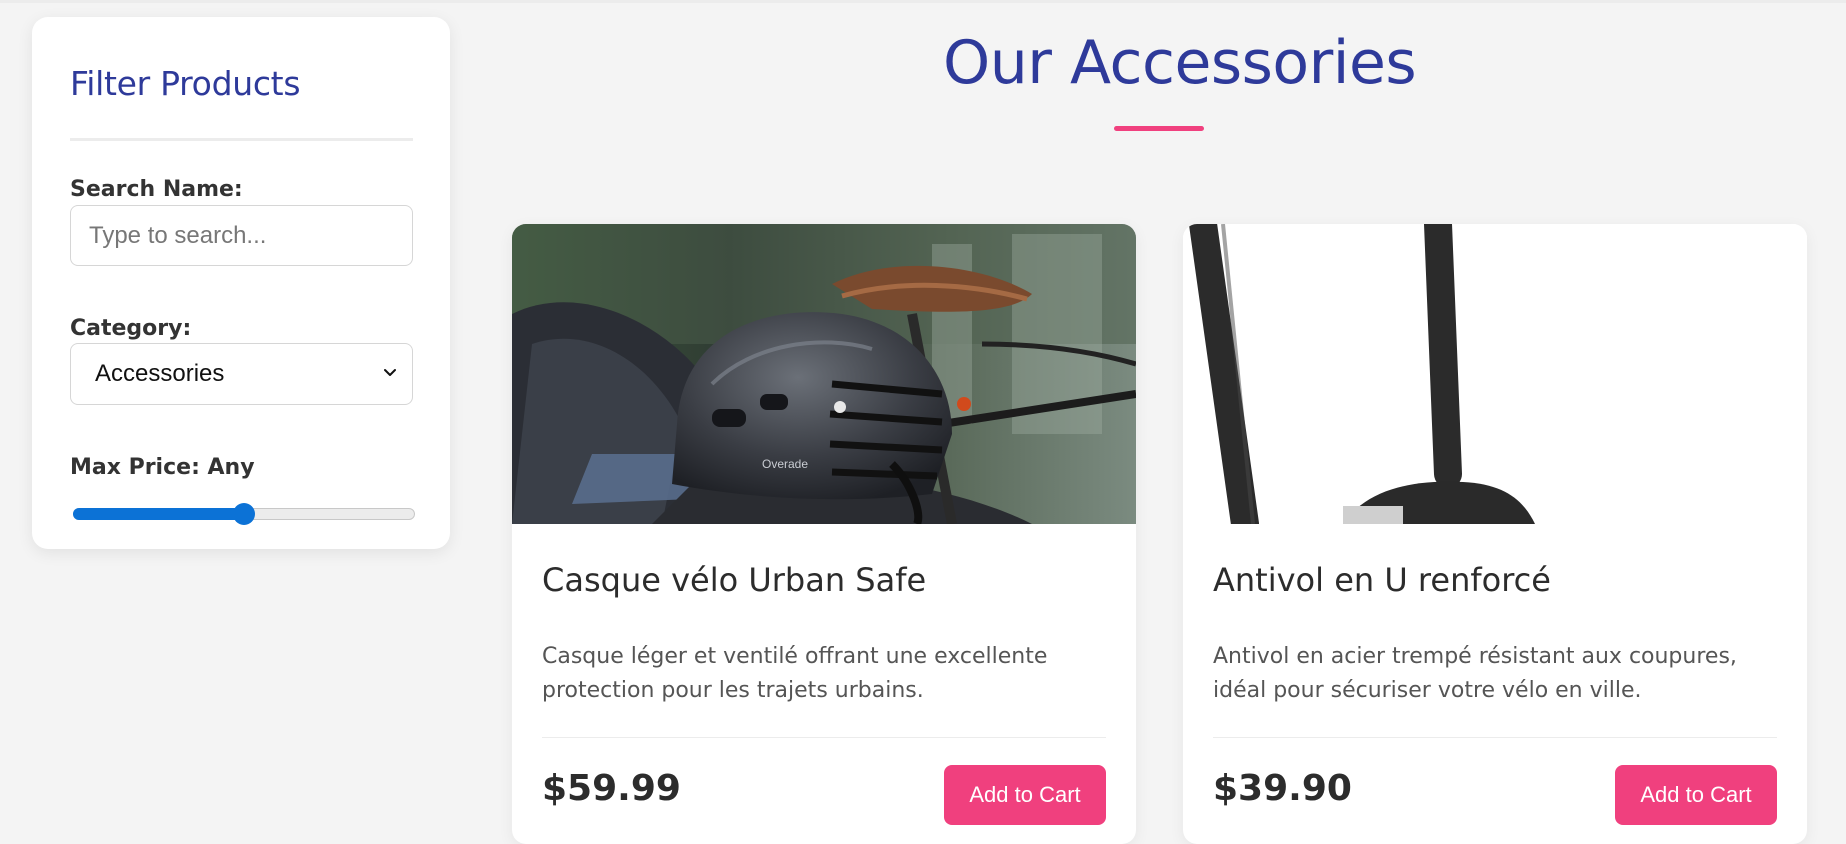 This screenshot has height=844, width=1846. I want to click on max-price-slider, so click(244, 514).